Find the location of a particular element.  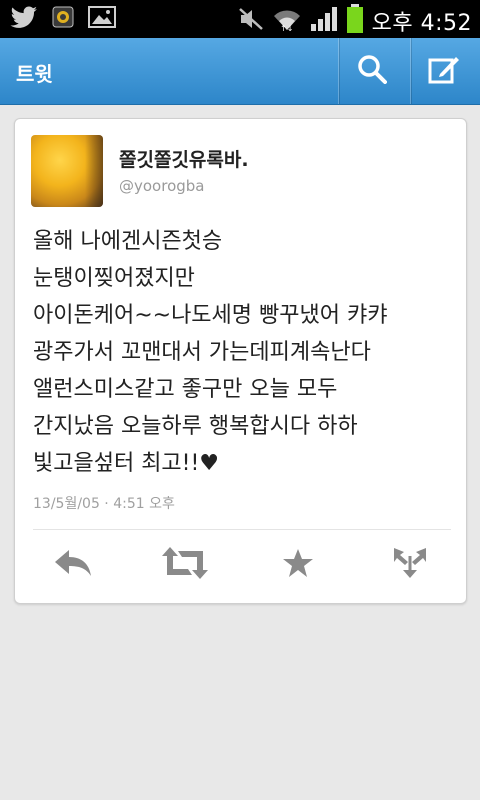

tweet-actions is located at coordinates (240, 567).